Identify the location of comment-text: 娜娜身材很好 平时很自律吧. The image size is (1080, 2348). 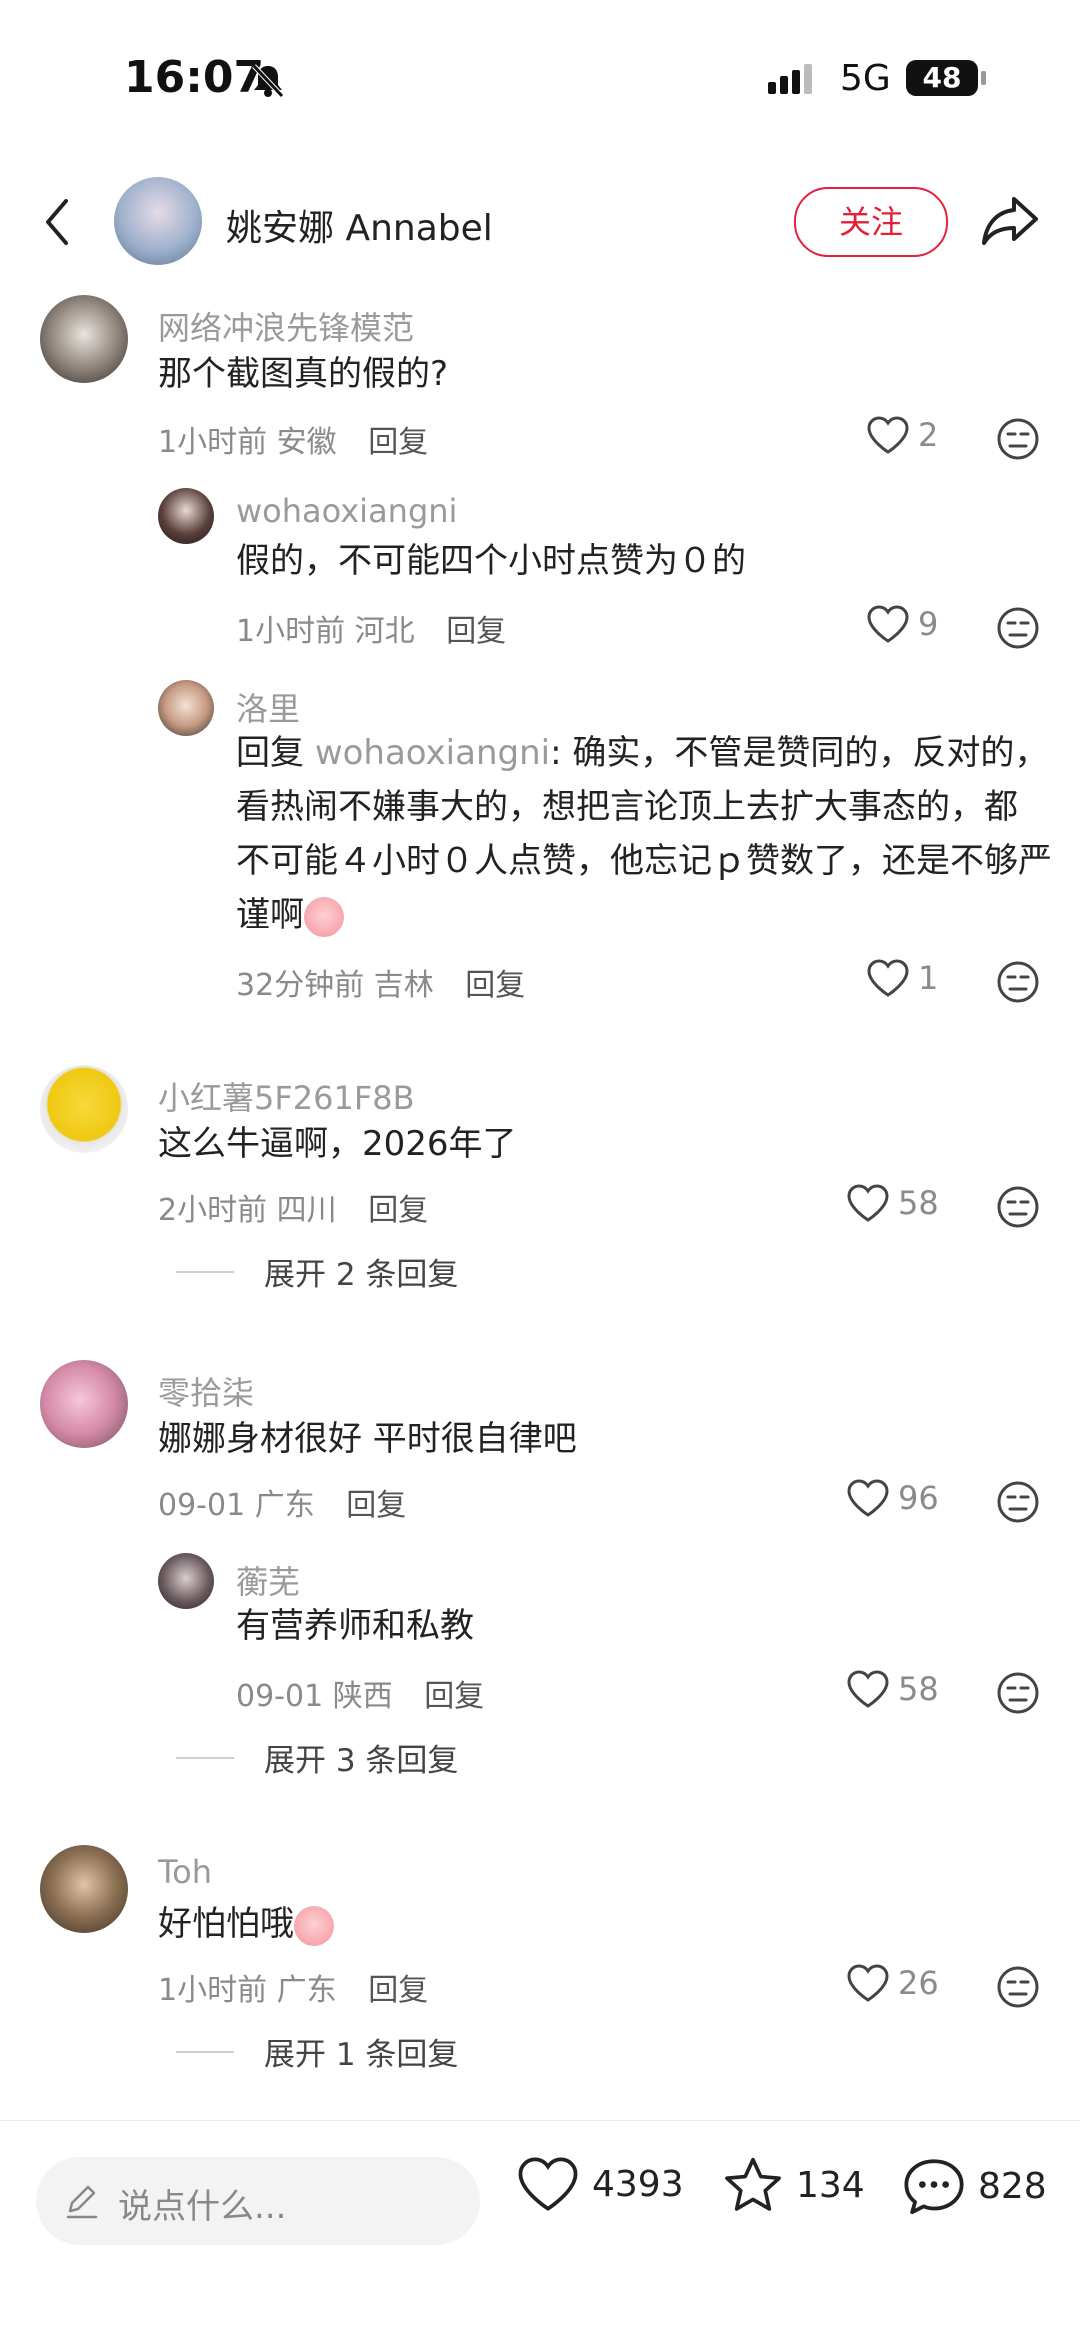
(367, 1439).